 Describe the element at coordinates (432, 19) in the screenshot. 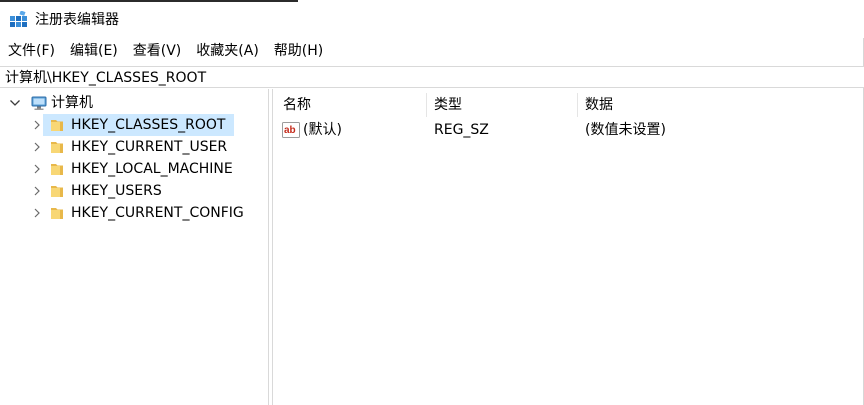

I see `title-bar: 注册表编辑器` at that location.